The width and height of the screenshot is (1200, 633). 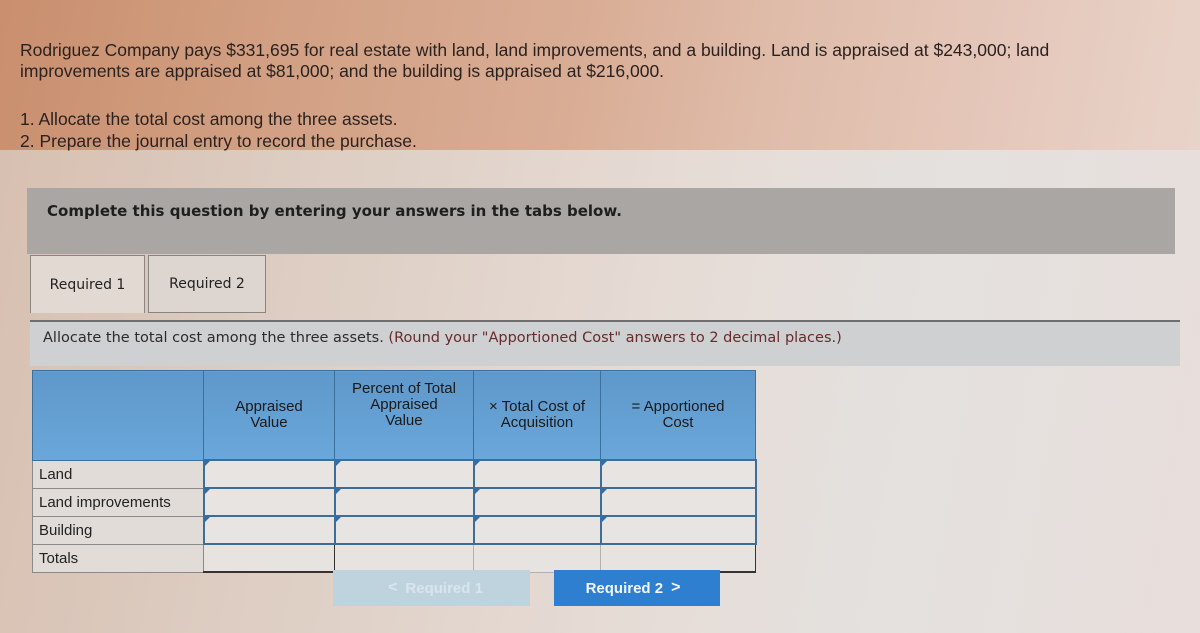 What do you see at coordinates (269, 502) in the screenshot?
I see `improvements-appraised-value-input` at bounding box center [269, 502].